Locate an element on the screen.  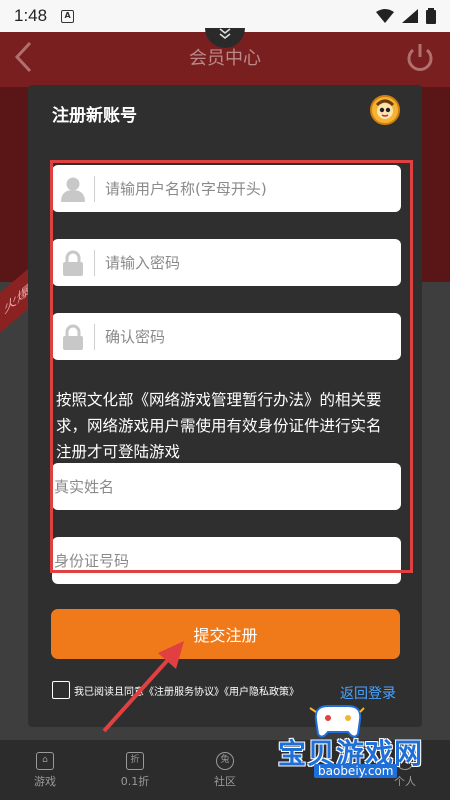
watermark: 宝贝游戏网 baobeiy.com is located at coordinates (359, 740).